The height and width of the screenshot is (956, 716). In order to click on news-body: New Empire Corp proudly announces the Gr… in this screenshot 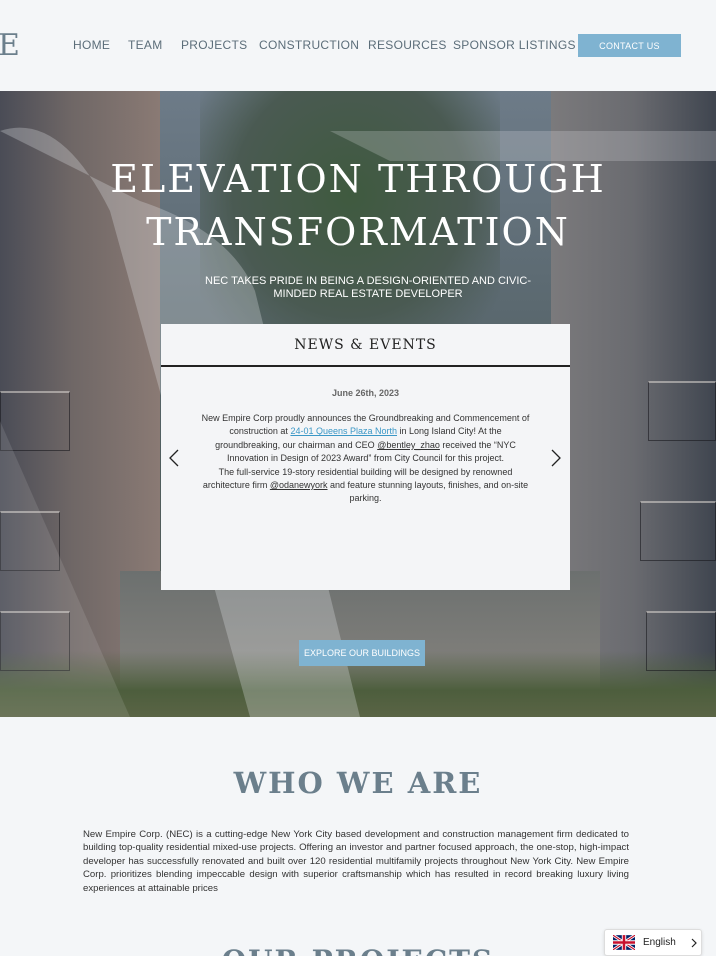, I will do `click(365, 459)`.